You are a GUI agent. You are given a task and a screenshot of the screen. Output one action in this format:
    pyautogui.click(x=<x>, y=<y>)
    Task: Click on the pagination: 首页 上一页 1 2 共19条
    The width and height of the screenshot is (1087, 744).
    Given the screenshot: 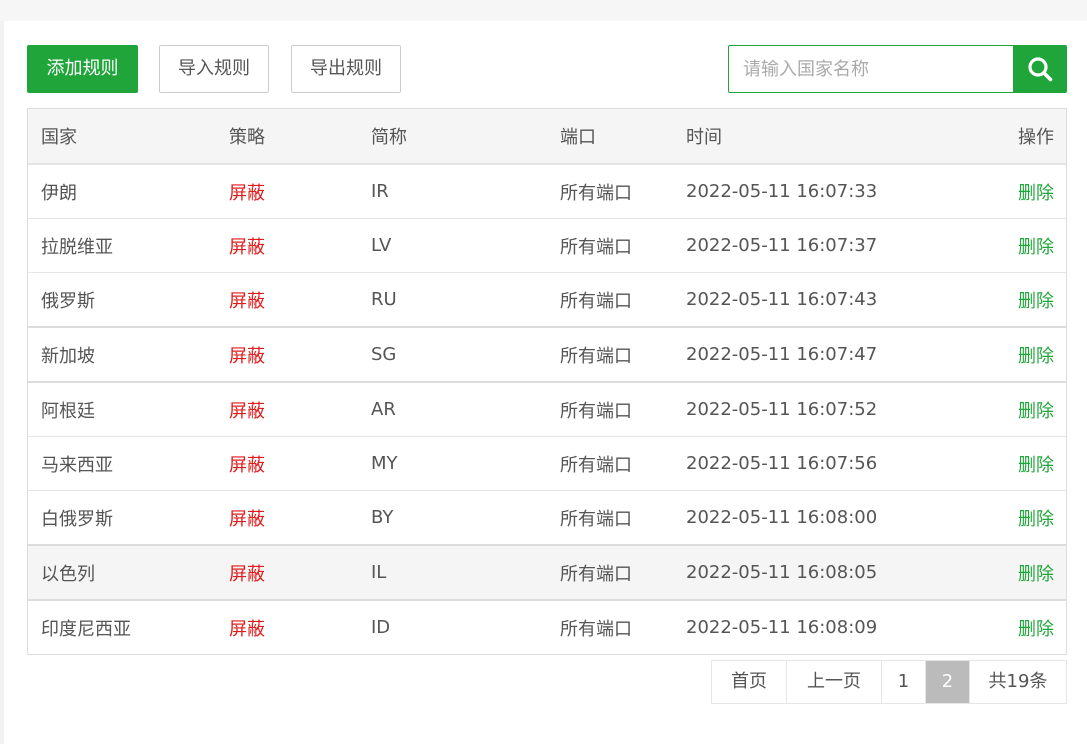 What is the action you would take?
    pyautogui.click(x=889, y=682)
    